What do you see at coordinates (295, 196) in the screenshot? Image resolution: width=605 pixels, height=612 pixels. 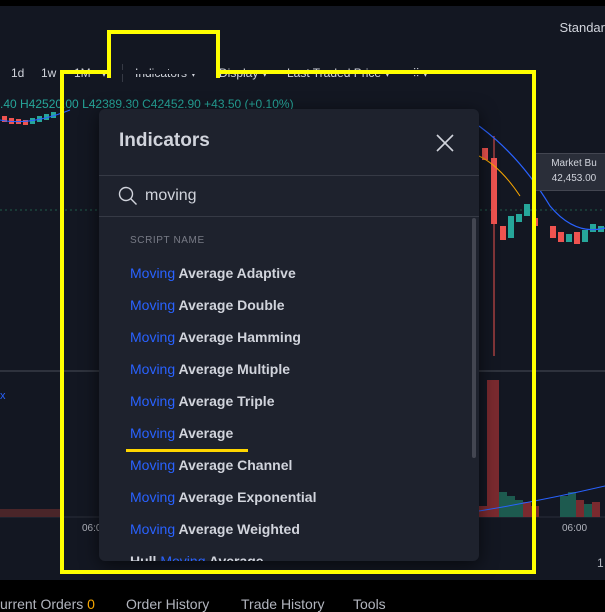 I see `search-input` at bounding box center [295, 196].